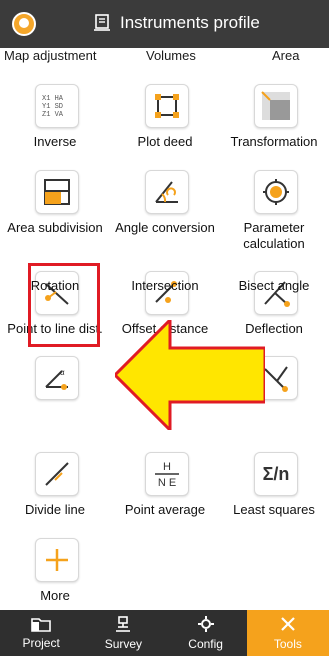 The image size is (329, 656). What do you see at coordinates (287, 644) in the screenshot?
I see `tab-label: Tools` at bounding box center [287, 644].